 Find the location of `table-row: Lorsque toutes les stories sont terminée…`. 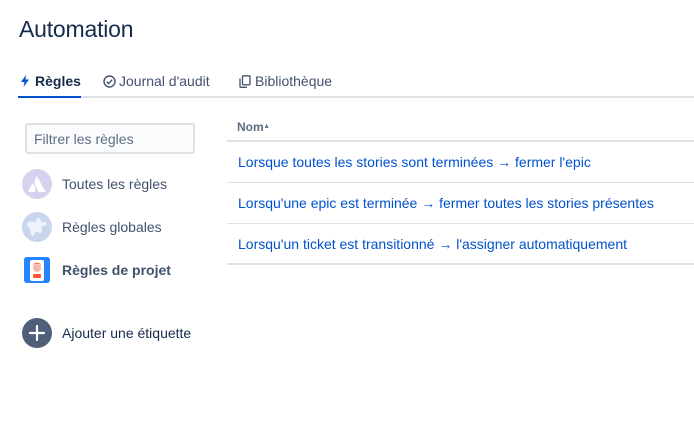

table-row: Lorsque toutes les stories sont terminée… is located at coordinates (460, 162).